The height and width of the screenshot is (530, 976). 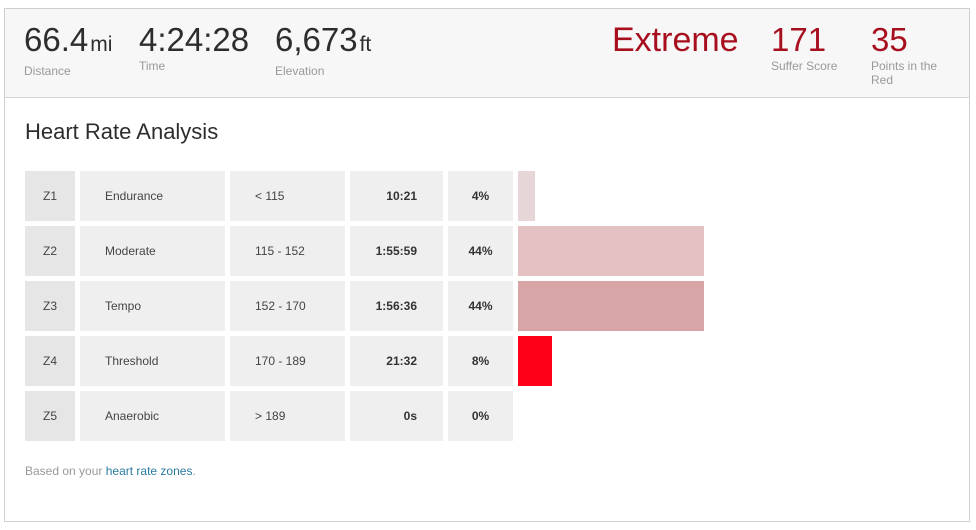 I want to click on zone-range: > 189, so click(x=287, y=416).